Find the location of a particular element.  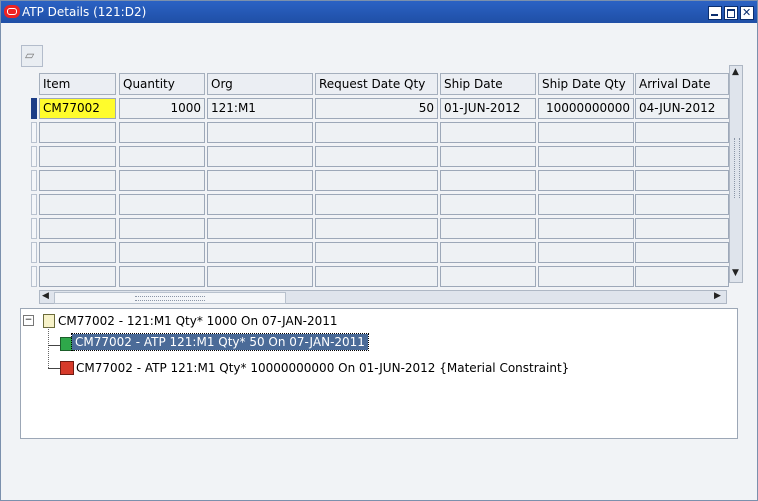

cell-item: CM77002 is located at coordinates (77, 108).